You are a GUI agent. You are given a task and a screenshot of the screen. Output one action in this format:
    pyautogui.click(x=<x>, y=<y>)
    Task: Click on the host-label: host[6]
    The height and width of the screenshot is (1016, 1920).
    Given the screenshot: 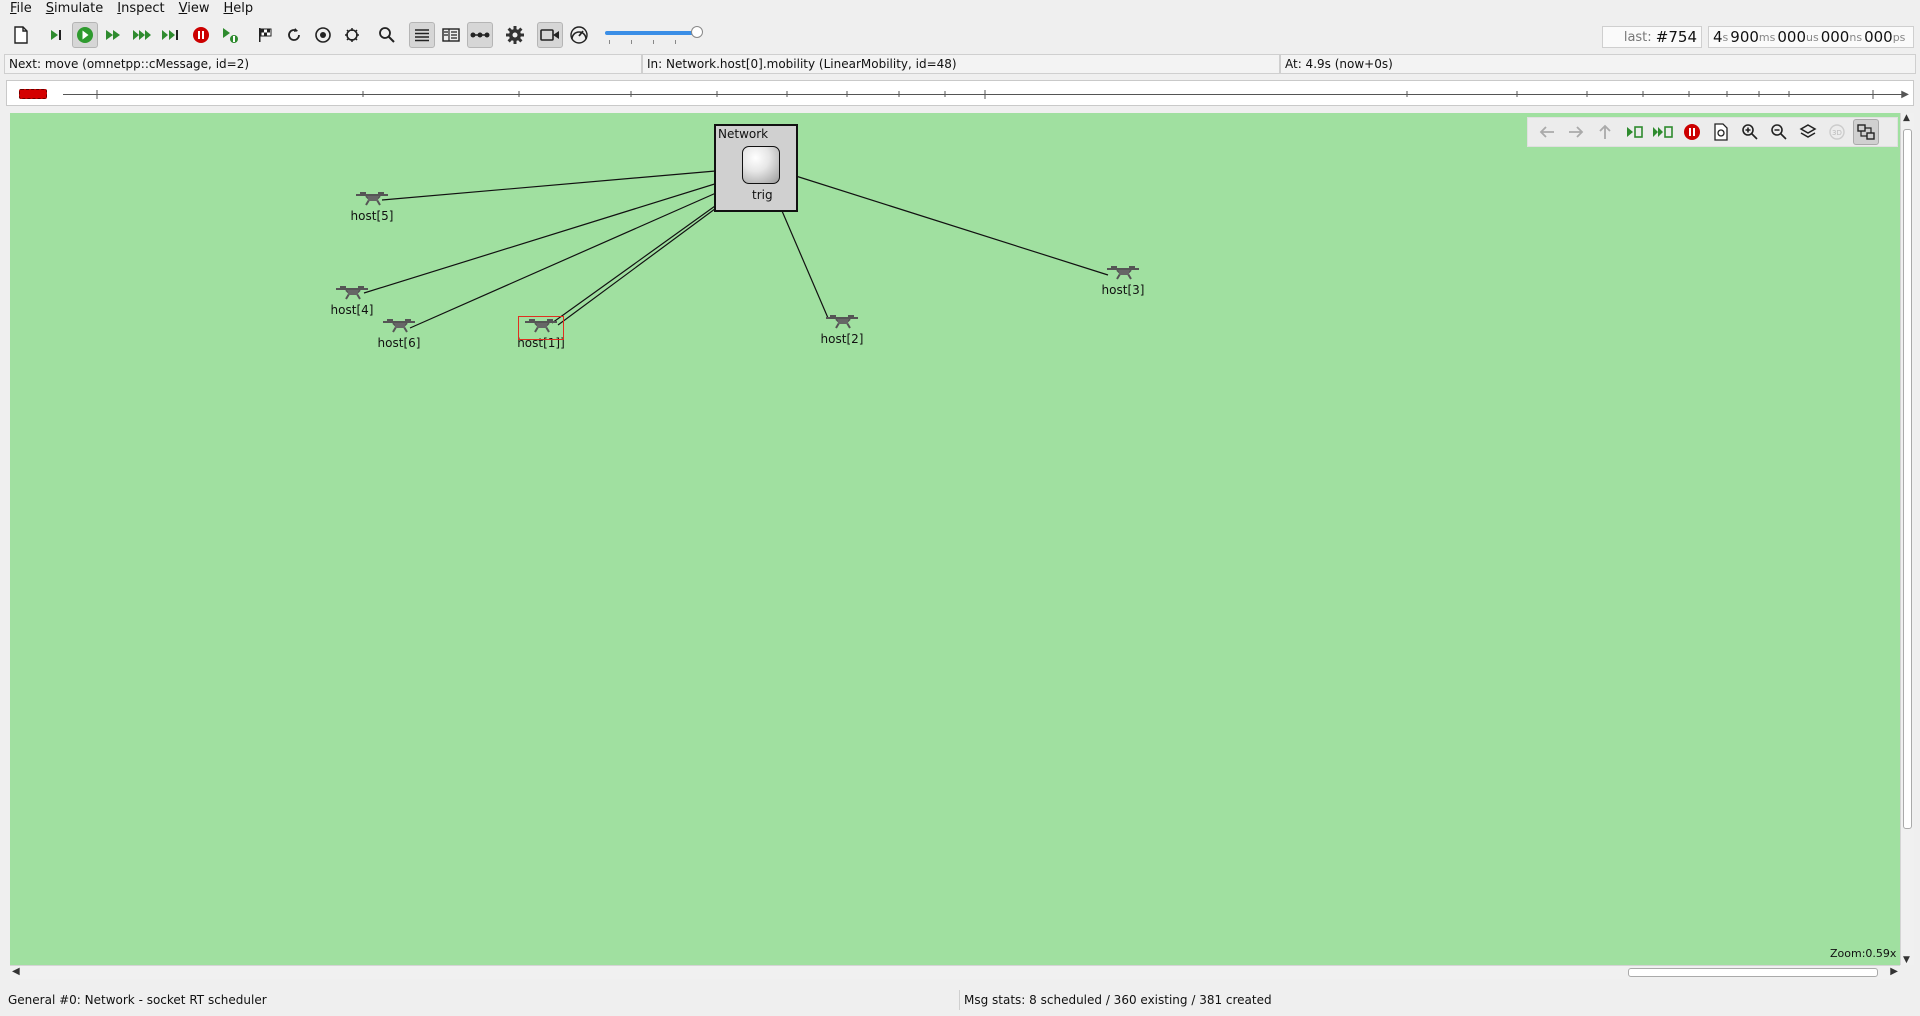 What is the action you would take?
    pyautogui.click(x=399, y=343)
    